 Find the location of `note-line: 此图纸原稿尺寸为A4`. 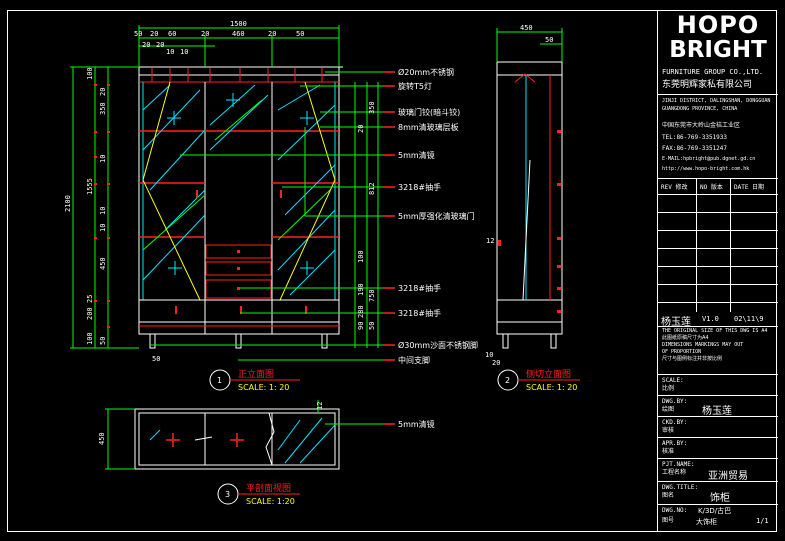

note-line: 此图纸原稿尺寸为A4 is located at coordinates (685, 338).